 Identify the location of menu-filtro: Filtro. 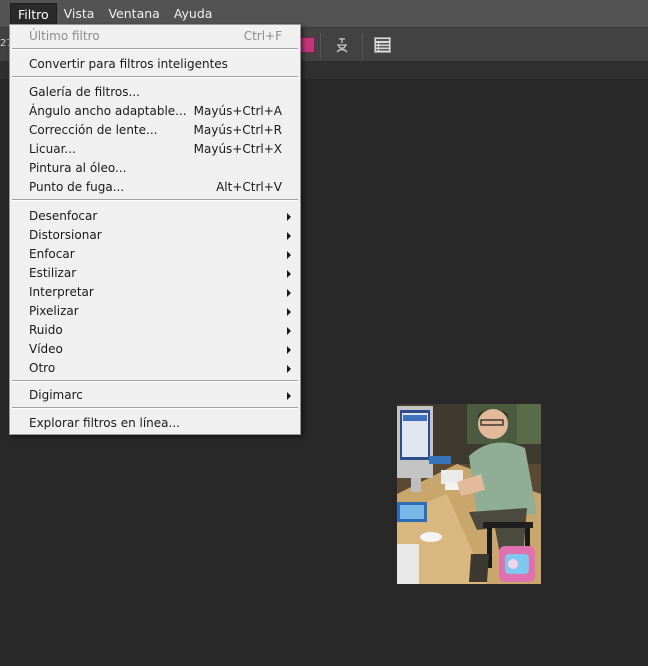
(33, 13).